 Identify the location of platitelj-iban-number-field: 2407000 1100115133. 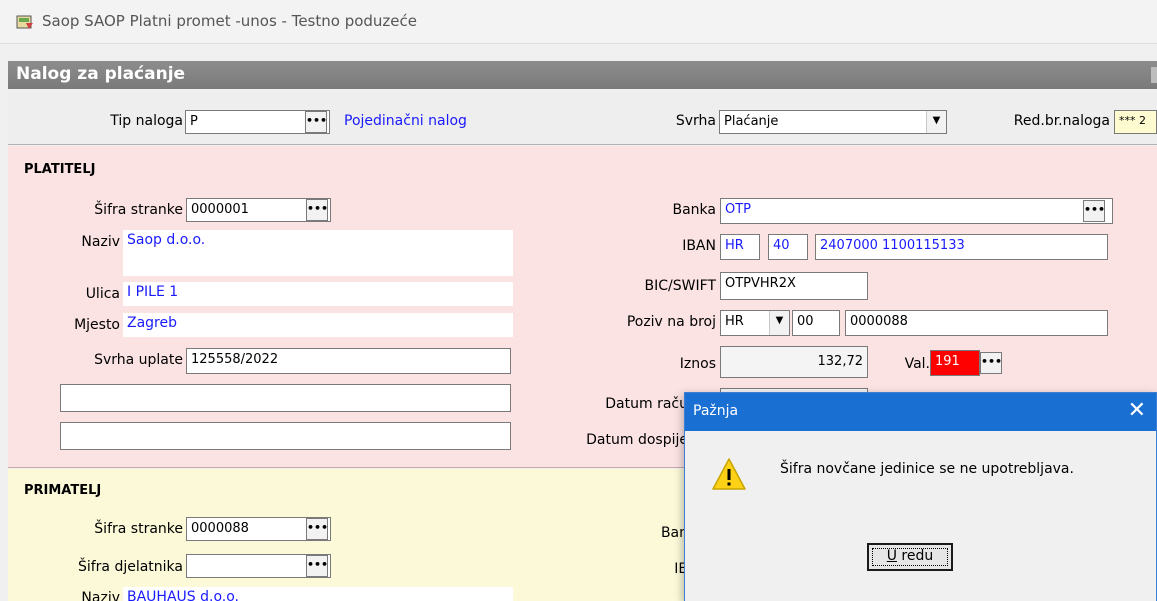
(961, 247).